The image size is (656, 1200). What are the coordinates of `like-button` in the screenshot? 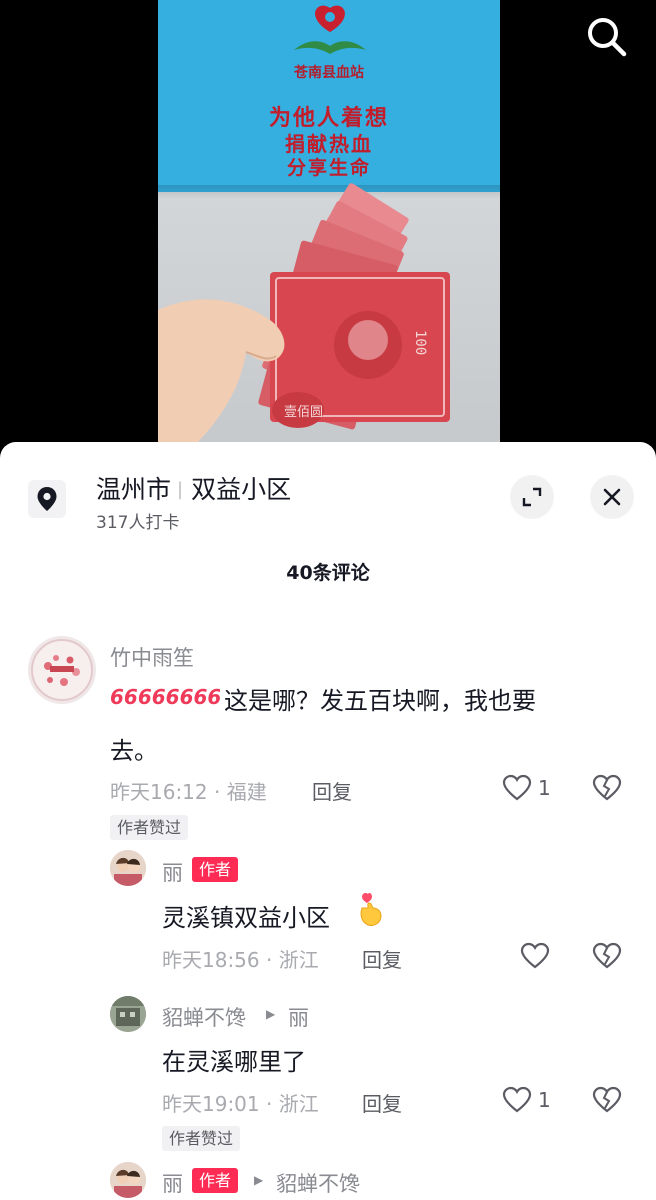 It's located at (535, 956).